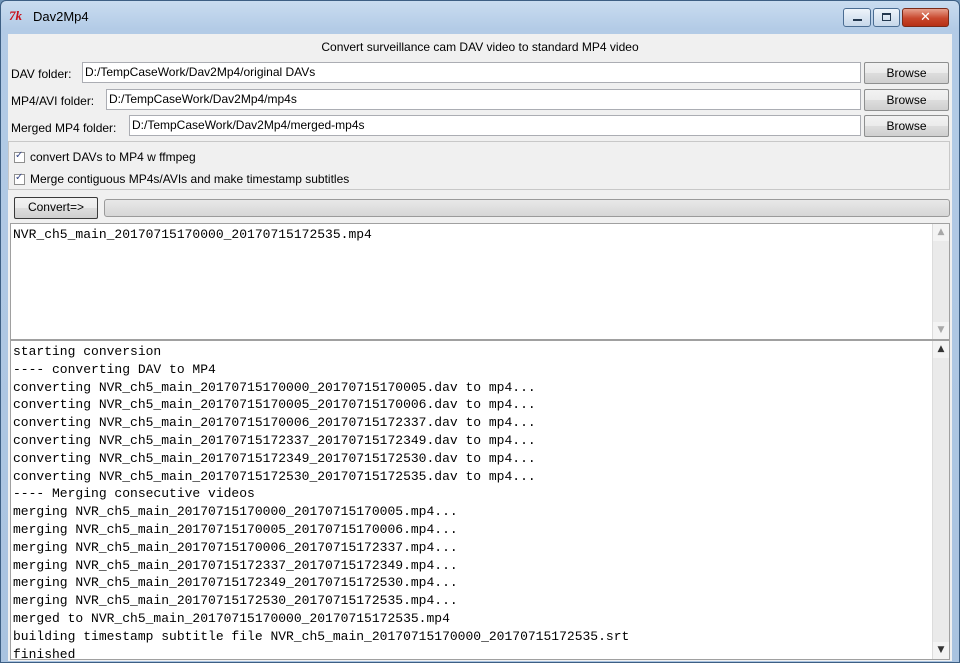  I want to click on maximize-icon, so click(886, 17).